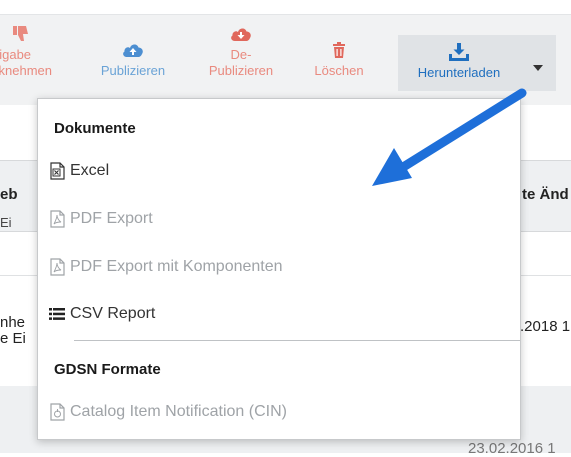 The height and width of the screenshot is (457, 571). What do you see at coordinates (111, 218) in the screenshot?
I see `menu-item-label: PDF Export` at bounding box center [111, 218].